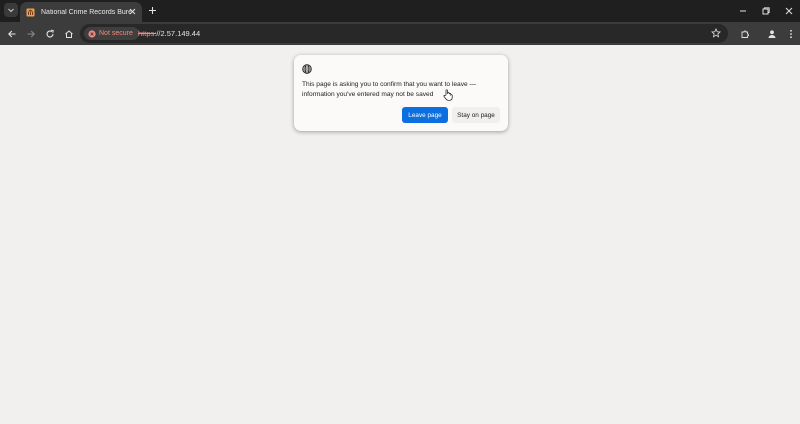 Image resolution: width=800 pixels, height=424 pixels. I want to click on back-button, so click(11, 33).